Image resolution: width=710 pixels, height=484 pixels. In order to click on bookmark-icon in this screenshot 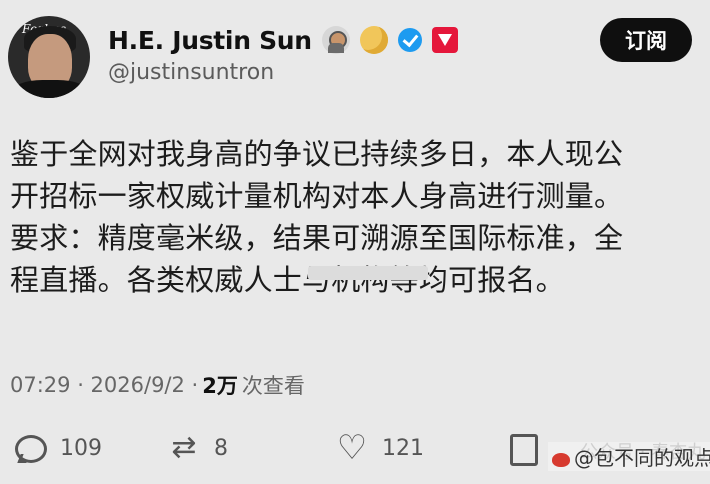, I will do `click(522, 449)`.